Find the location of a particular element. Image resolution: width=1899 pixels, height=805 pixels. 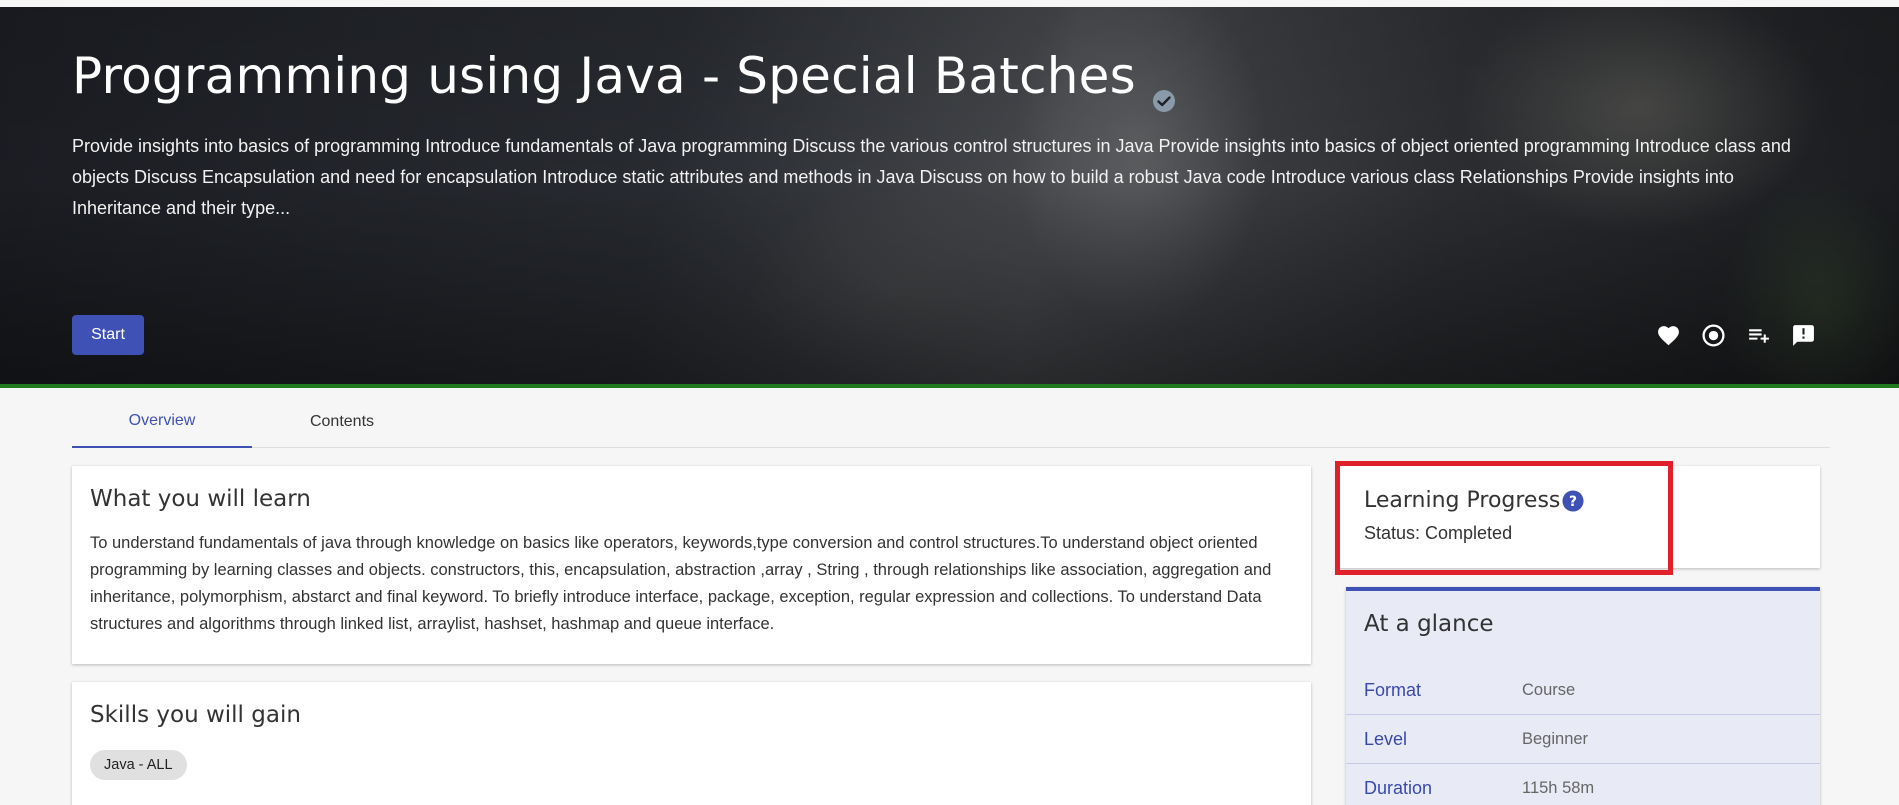

glance-row-level: Level Beginner is located at coordinates (1583, 739).